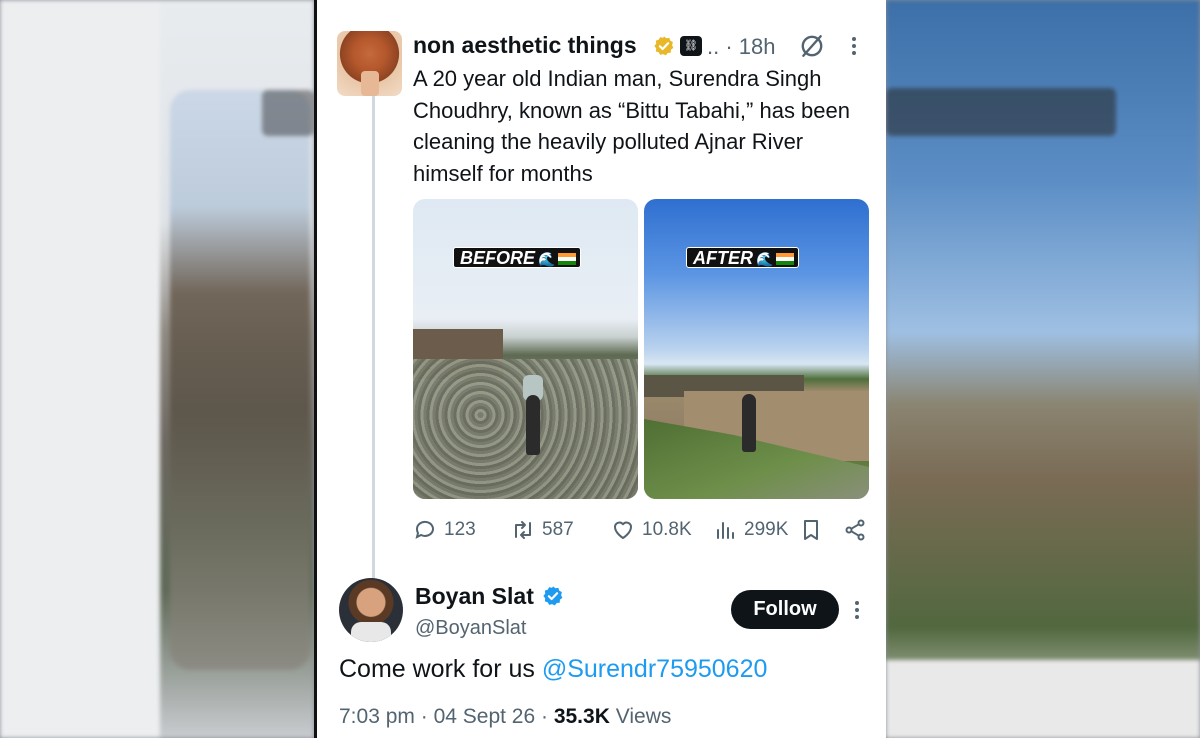 This screenshot has width=1200, height=738. I want to click on reply-count: 123, so click(460, 529).